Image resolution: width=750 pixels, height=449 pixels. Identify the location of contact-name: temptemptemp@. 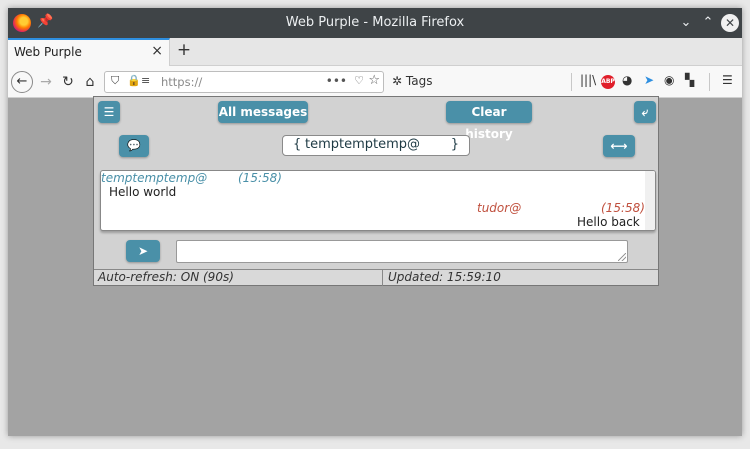
(363, 144).